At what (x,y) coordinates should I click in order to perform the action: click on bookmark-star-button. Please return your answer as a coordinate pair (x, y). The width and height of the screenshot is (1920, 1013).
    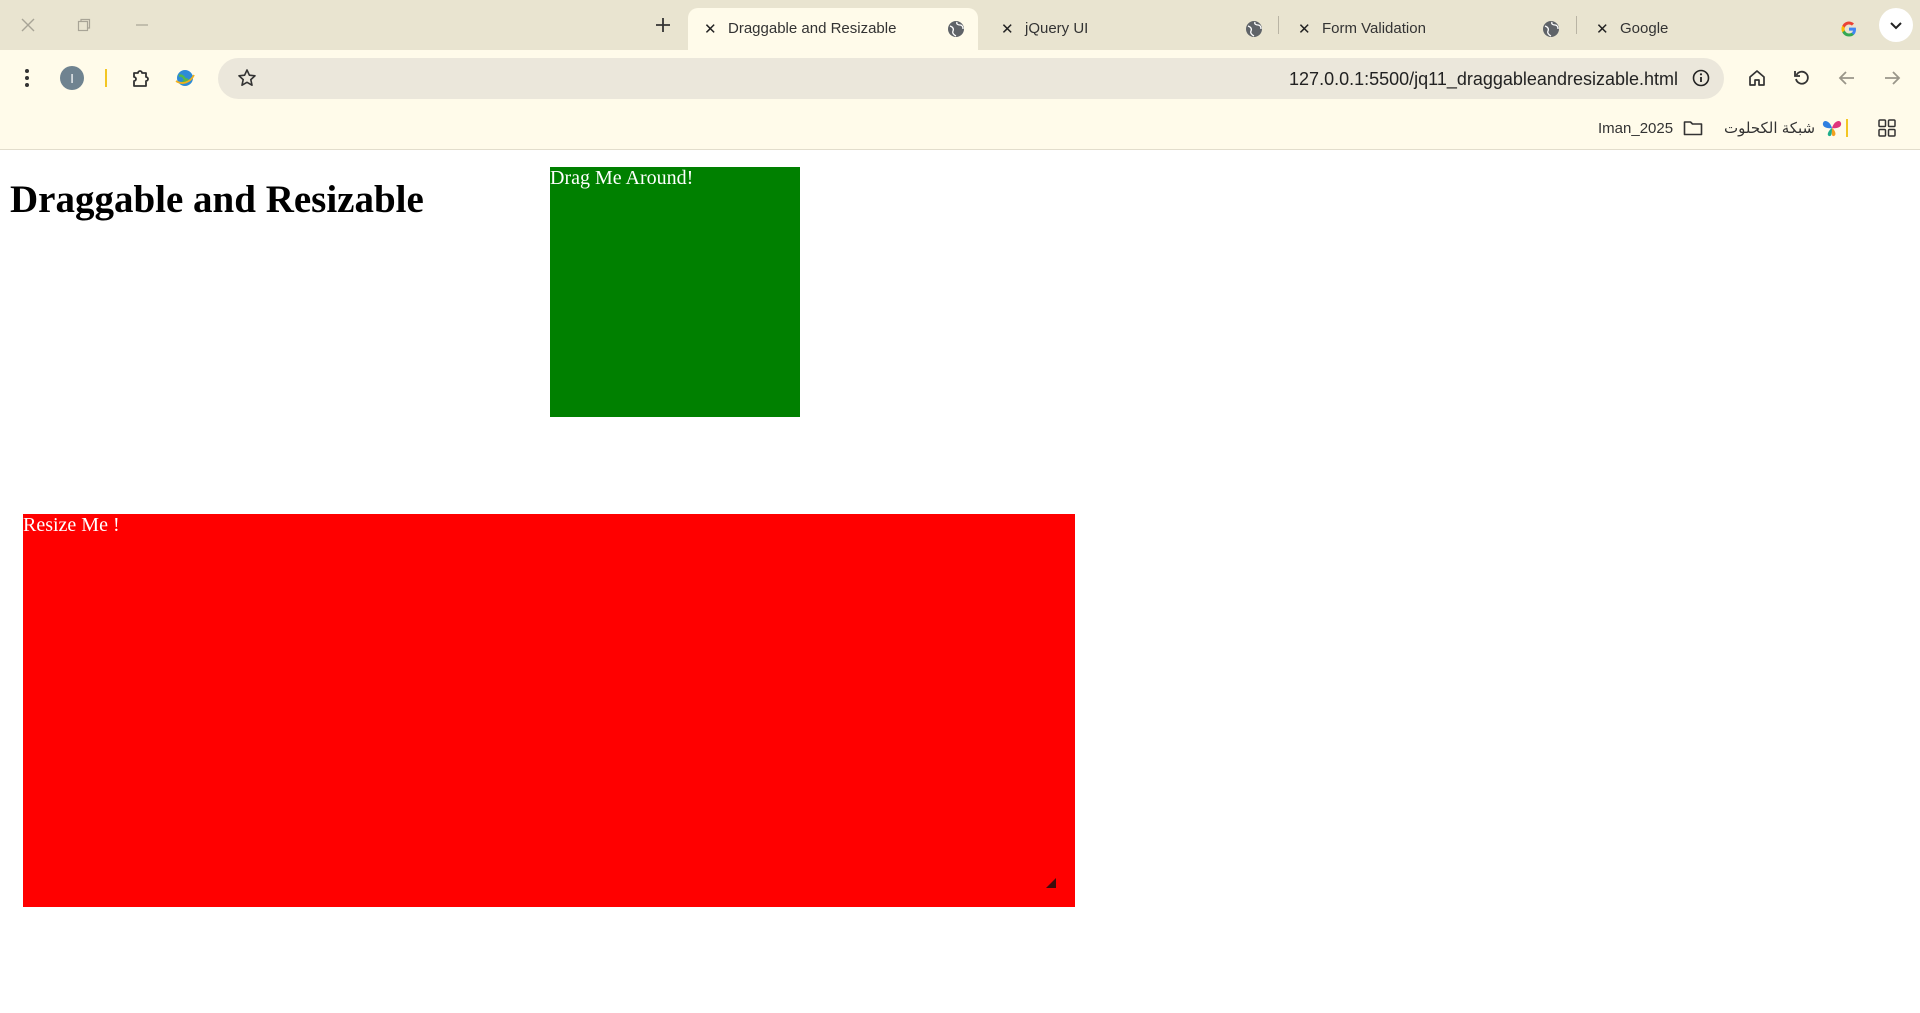
    Looking at the image, I should click on (247, 78).